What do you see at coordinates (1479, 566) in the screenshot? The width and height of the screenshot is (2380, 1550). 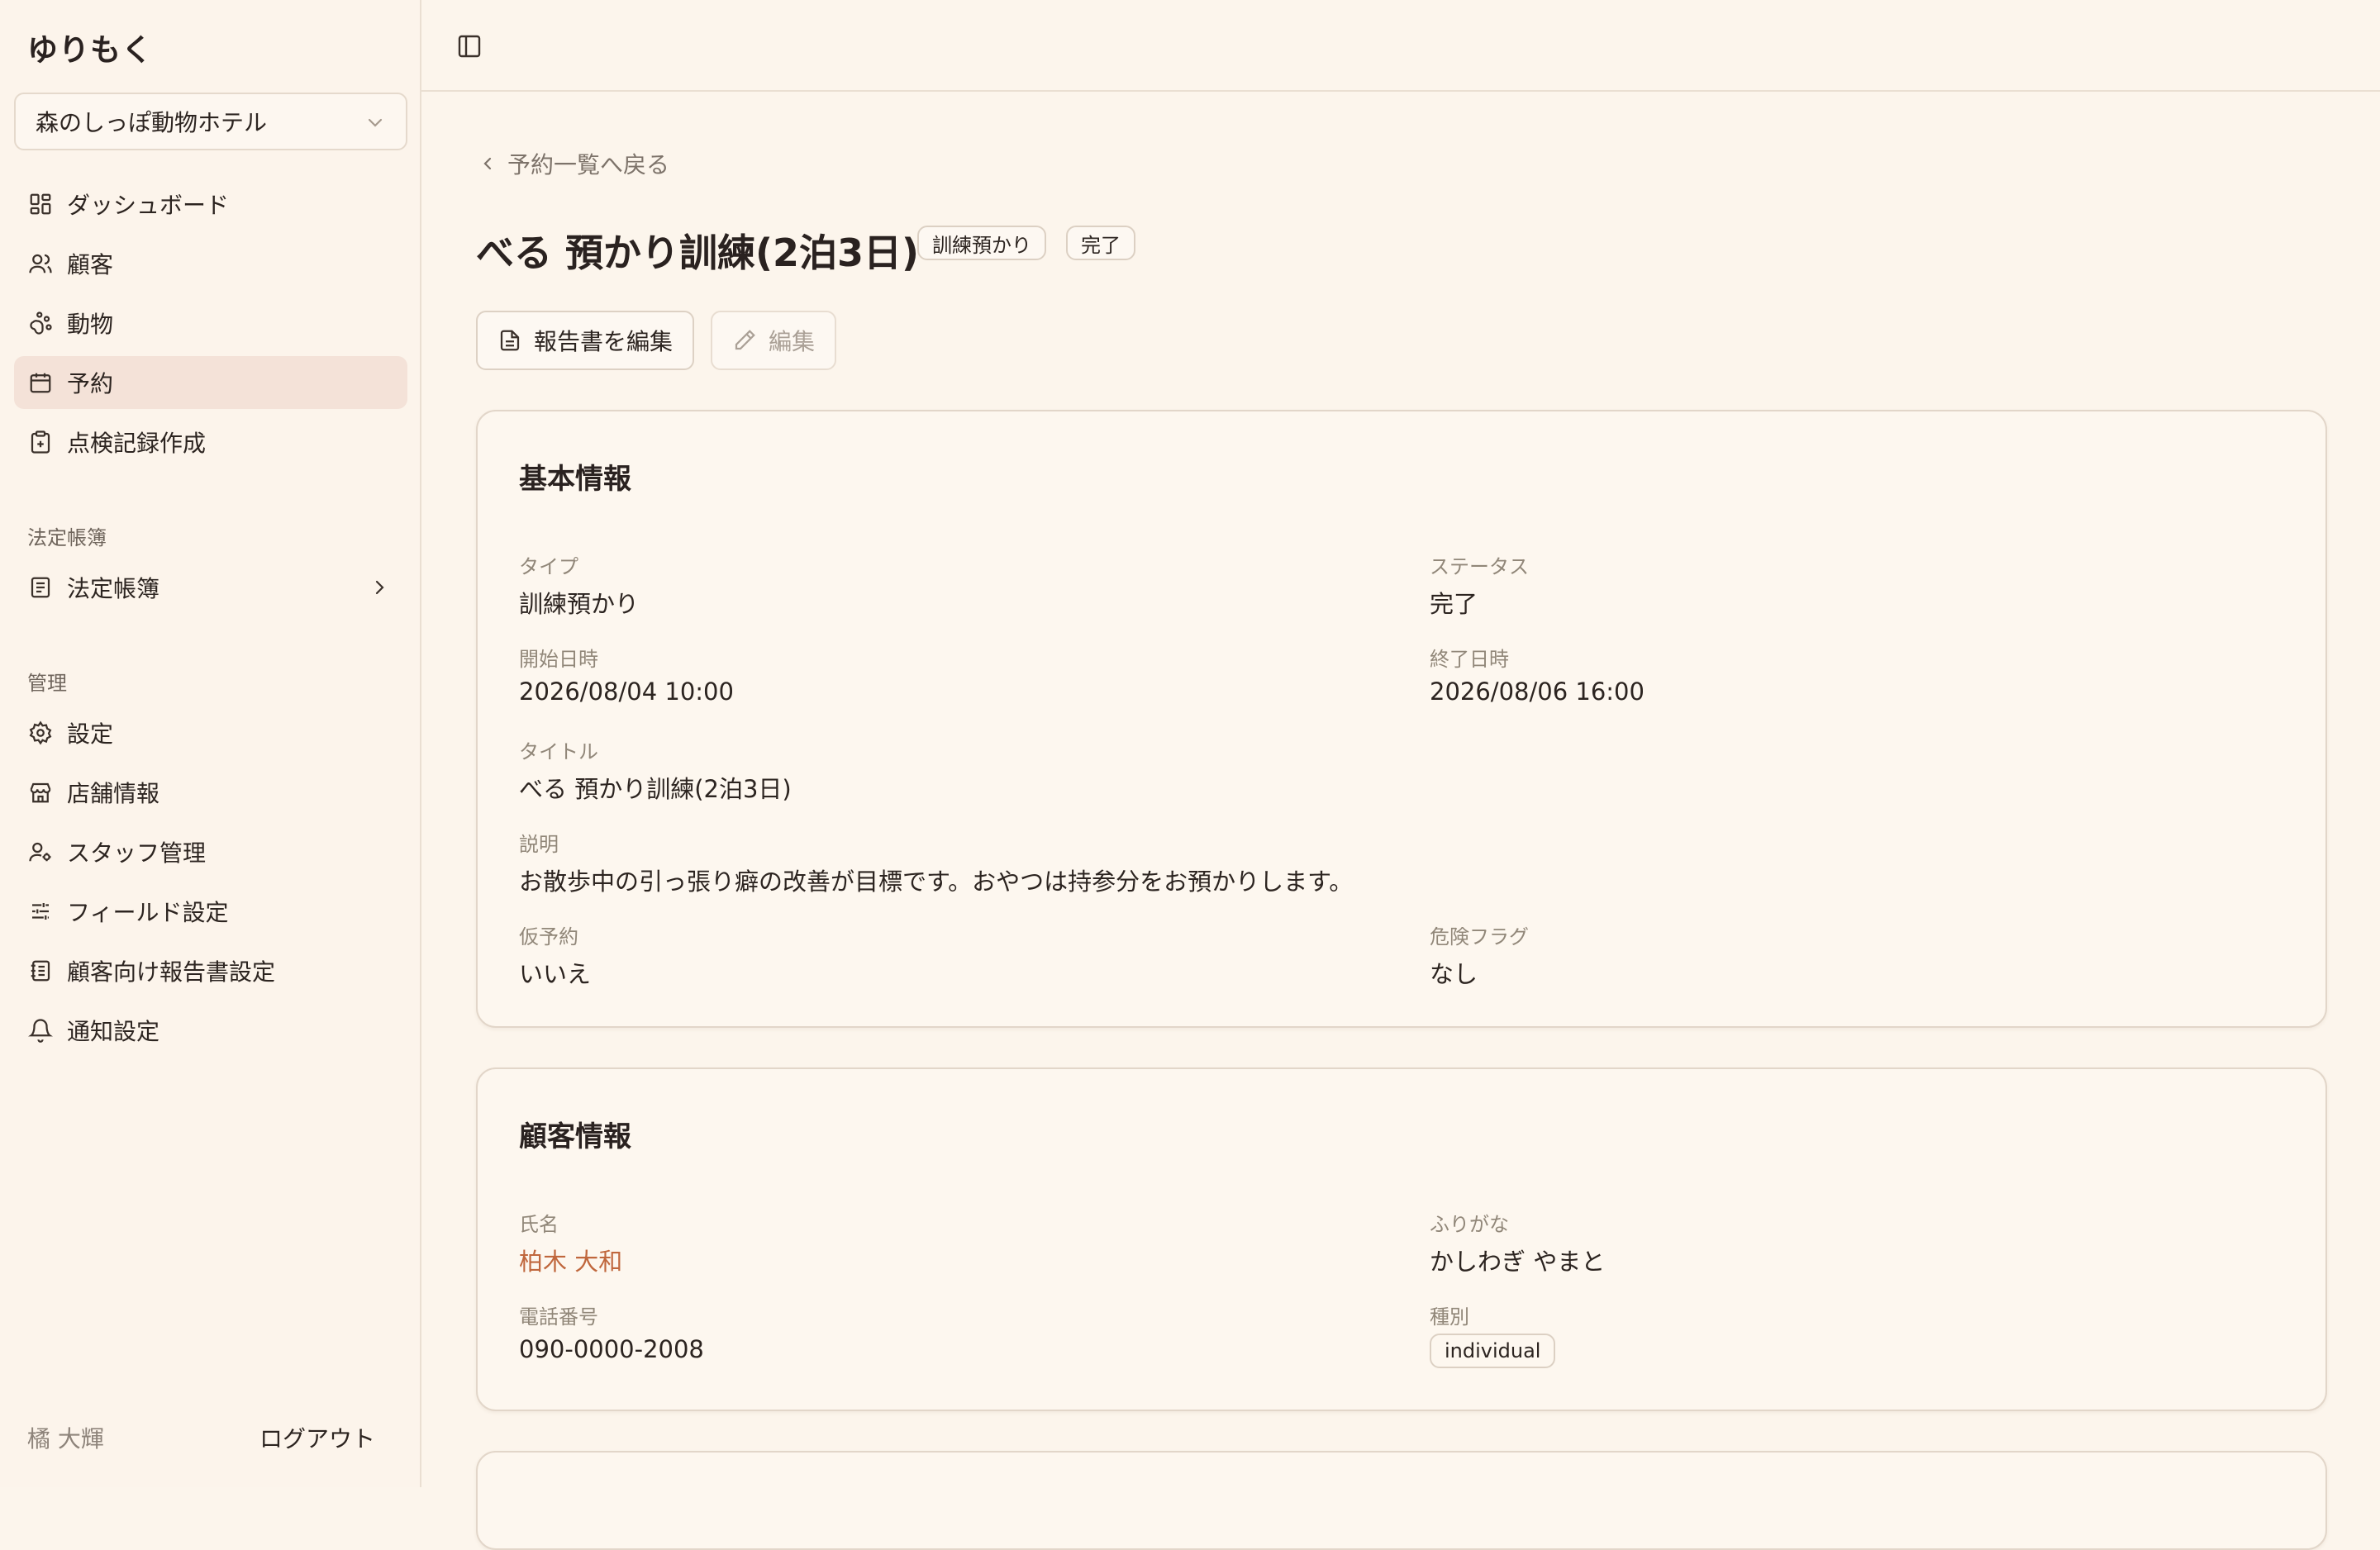 I see `status-label: ステータス` at bounding box center [1479, 566].